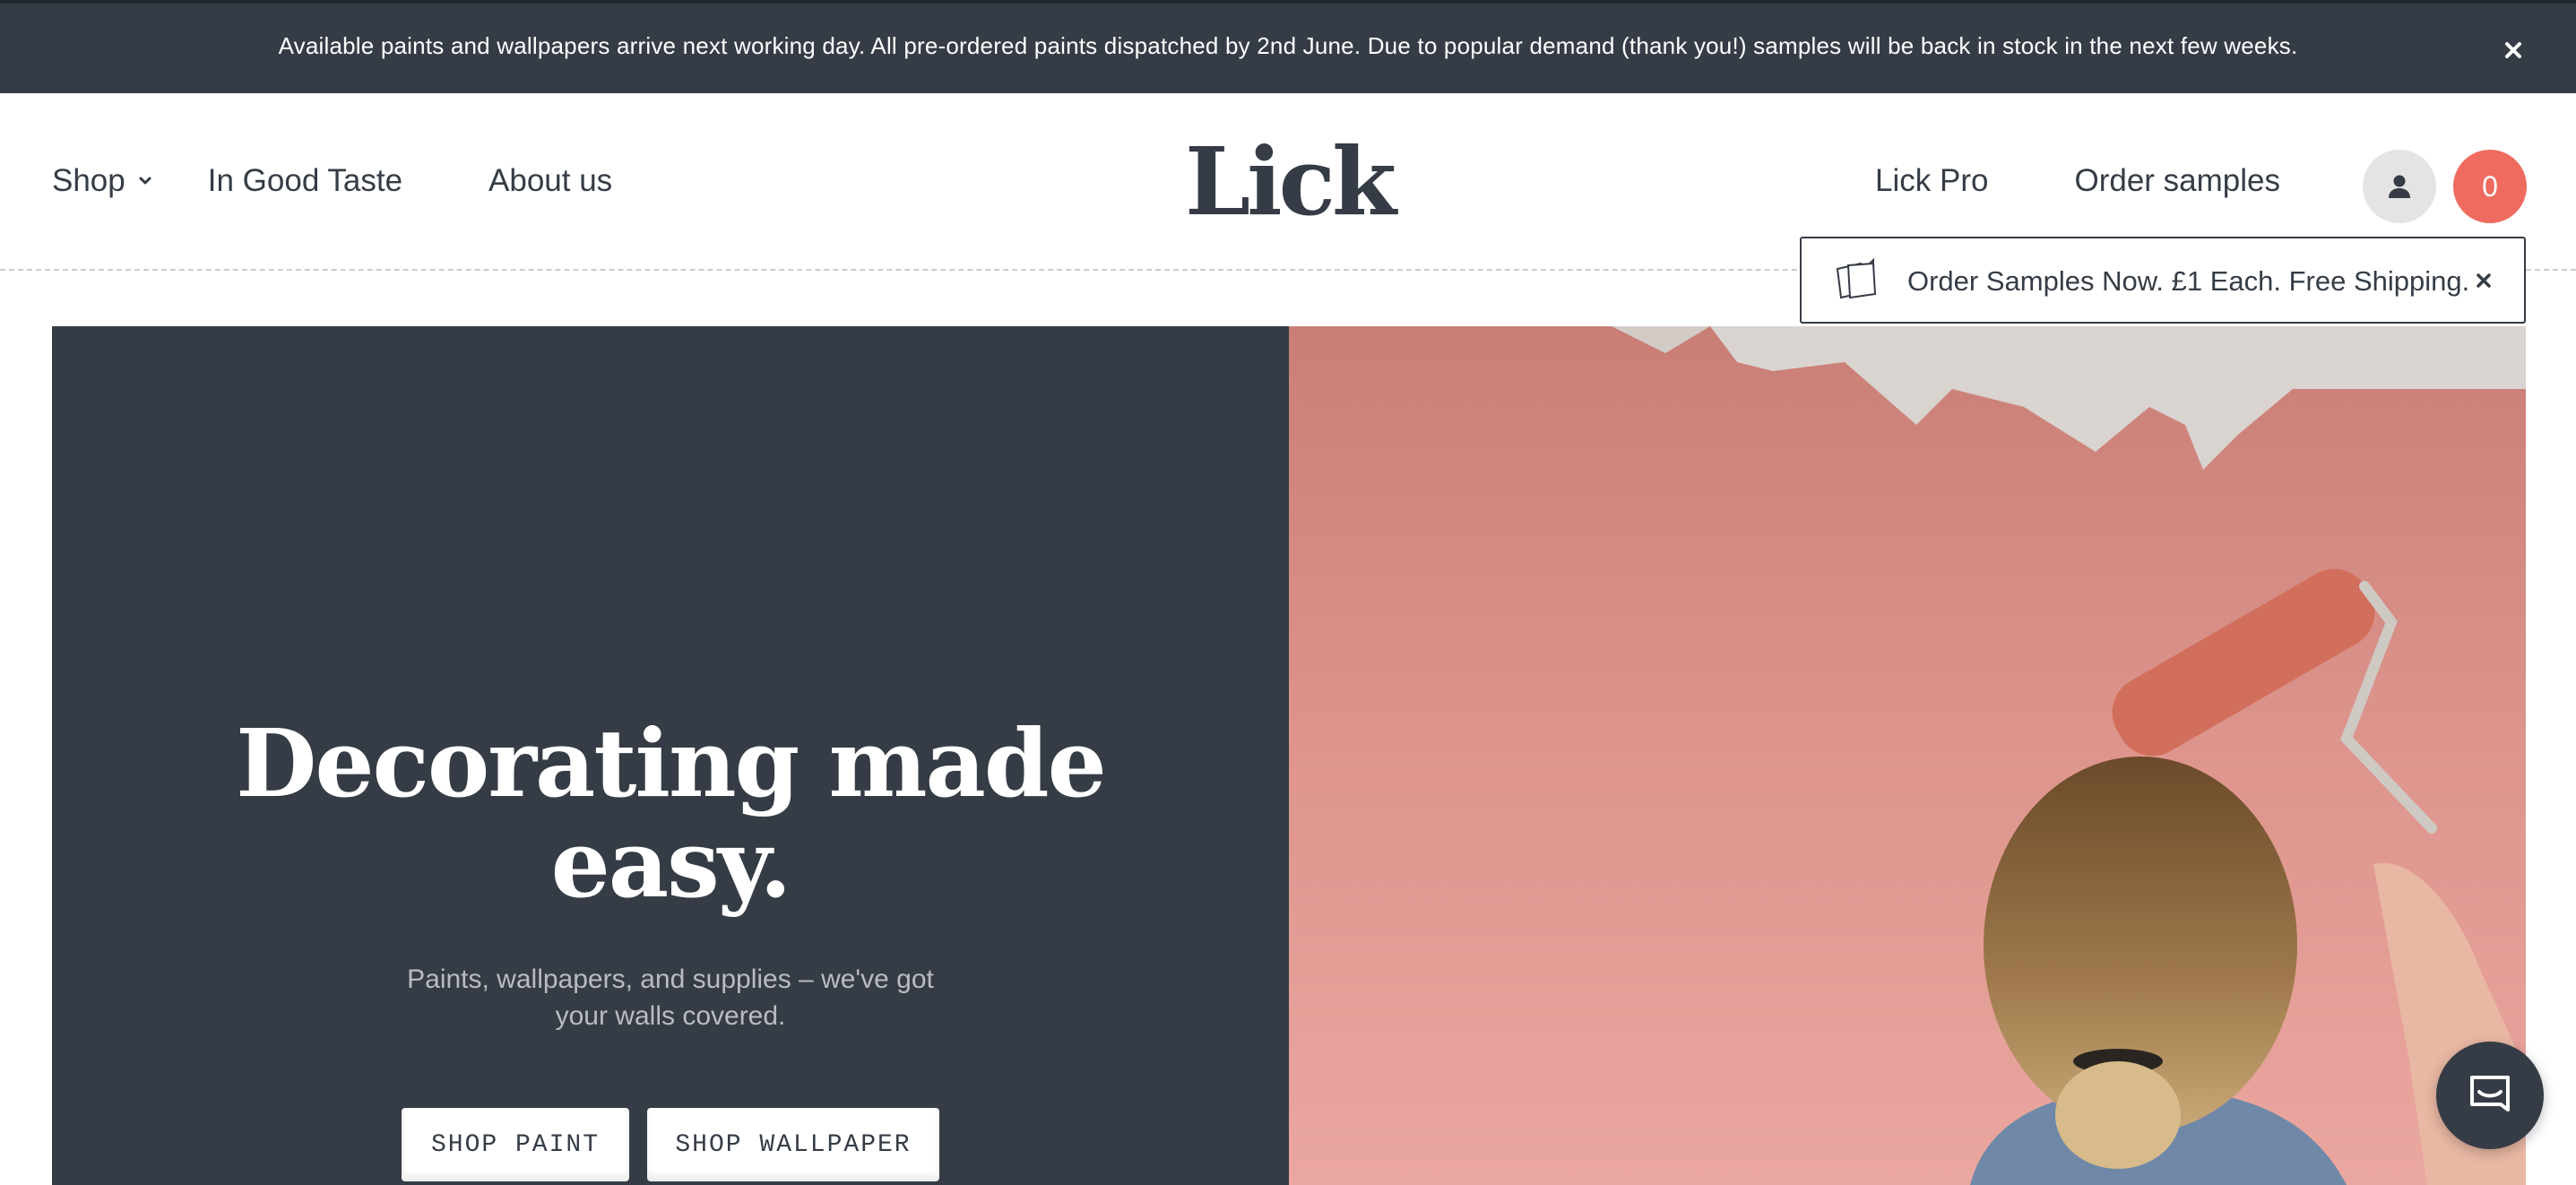 Image resolution: width=2576 pixels, height=1185 pixels. I want to click on samples-cards-icon, so click(1856, 278).